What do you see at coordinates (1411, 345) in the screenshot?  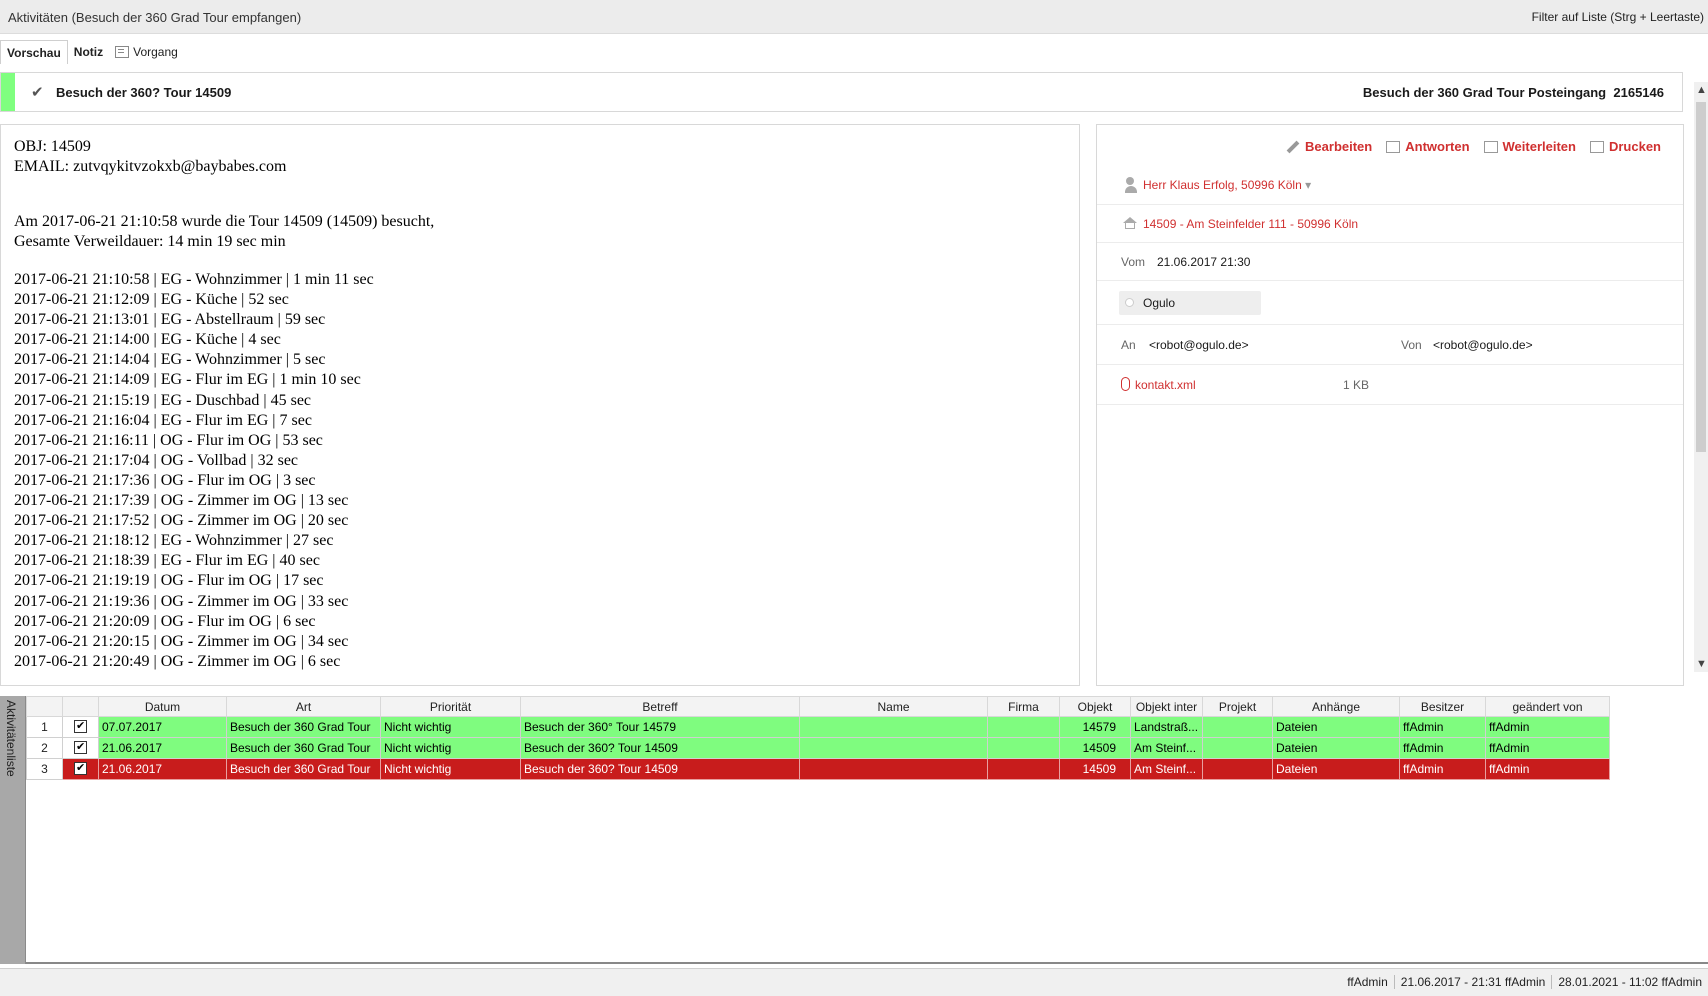 I see `from-label: Von` at bounding box center [1411, 345].